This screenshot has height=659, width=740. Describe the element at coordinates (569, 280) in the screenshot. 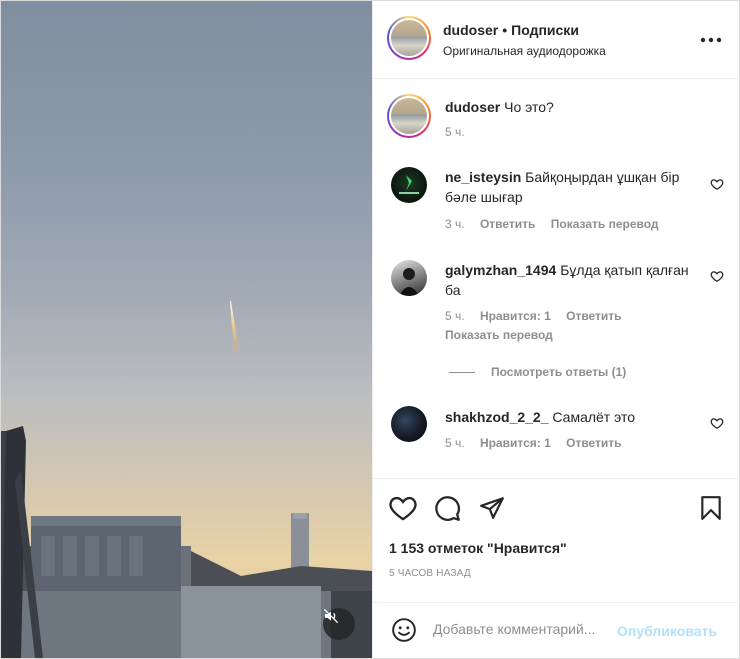

I see `comment-text: galymzhan_1494 Бұлда қатып қалған ба` at that location.